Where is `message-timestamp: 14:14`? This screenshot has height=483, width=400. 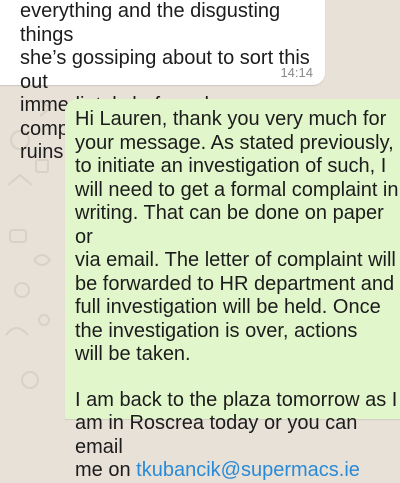 message-timestamp: 14:14 is located at coordinates (296, 72).